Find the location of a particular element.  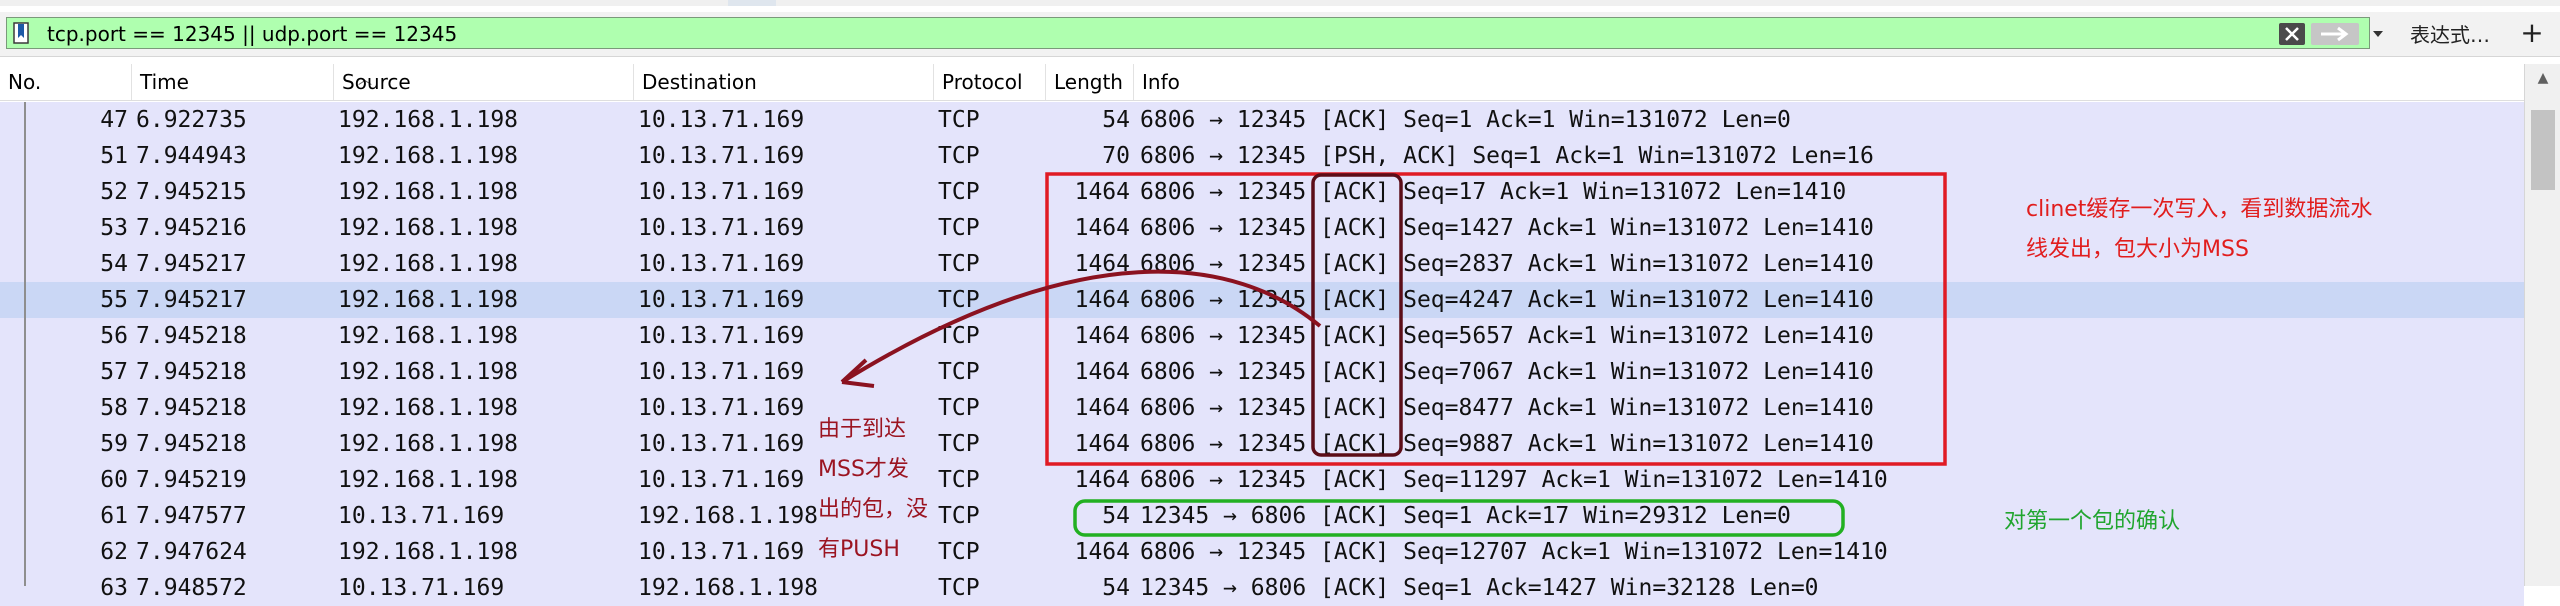

packet-time-cell: 6.922735 is located at coordinates (191, 120).